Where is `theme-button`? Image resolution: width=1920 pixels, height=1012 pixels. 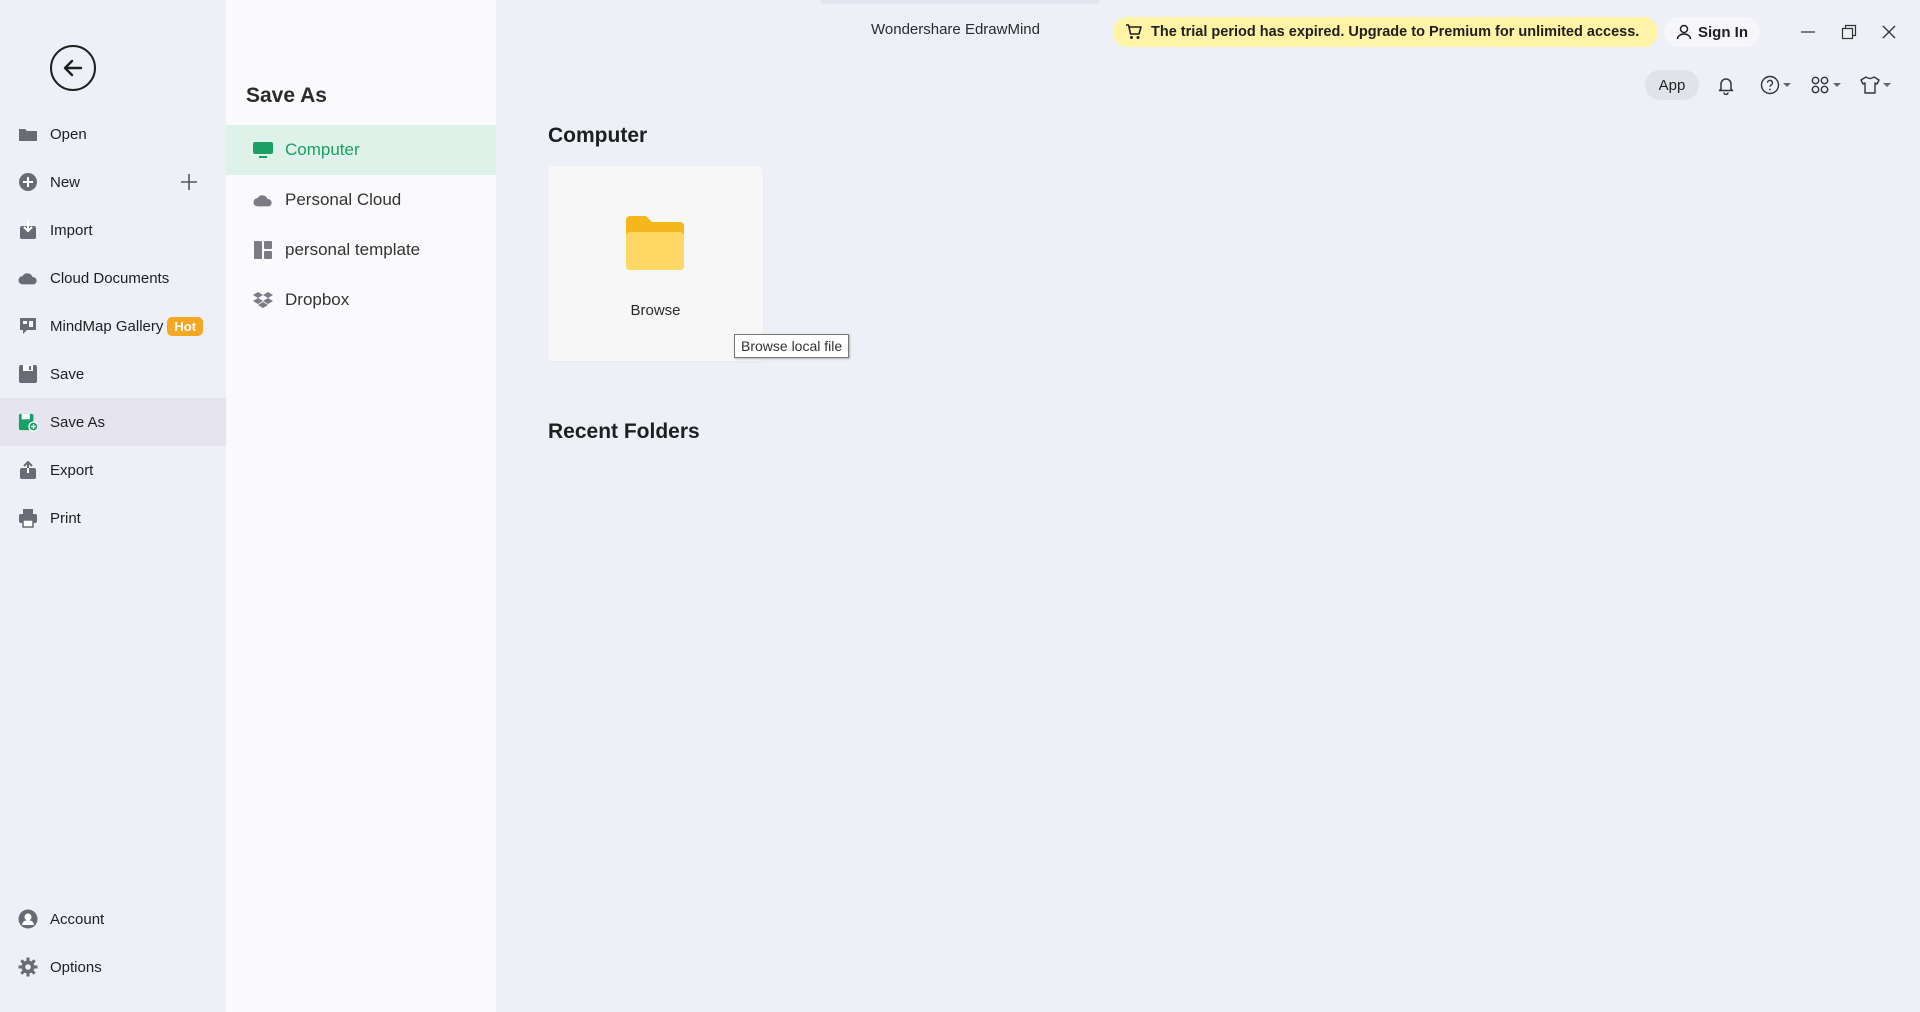 theme-button is located at coordinates (1875, 85).